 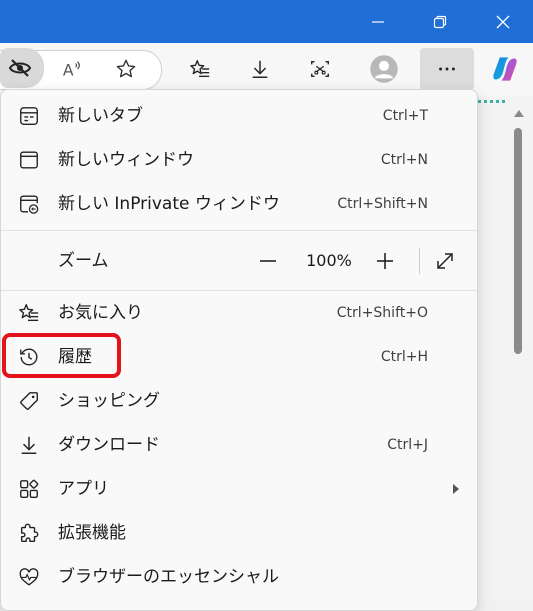 What do you see at coordinates (407, 445) in the screenshot?
I see `menu-item-shortcut: Ctrl+J` at bounding box center [407, 445].